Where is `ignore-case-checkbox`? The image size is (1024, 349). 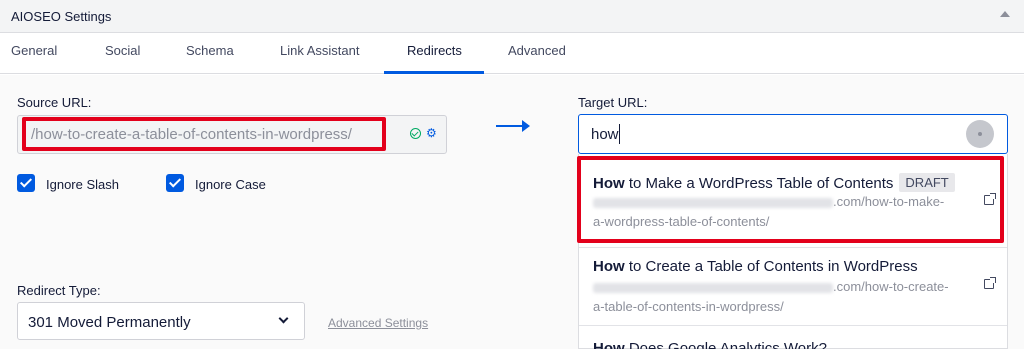 ignore-case-checkbox is located at coordinates (175, 183).